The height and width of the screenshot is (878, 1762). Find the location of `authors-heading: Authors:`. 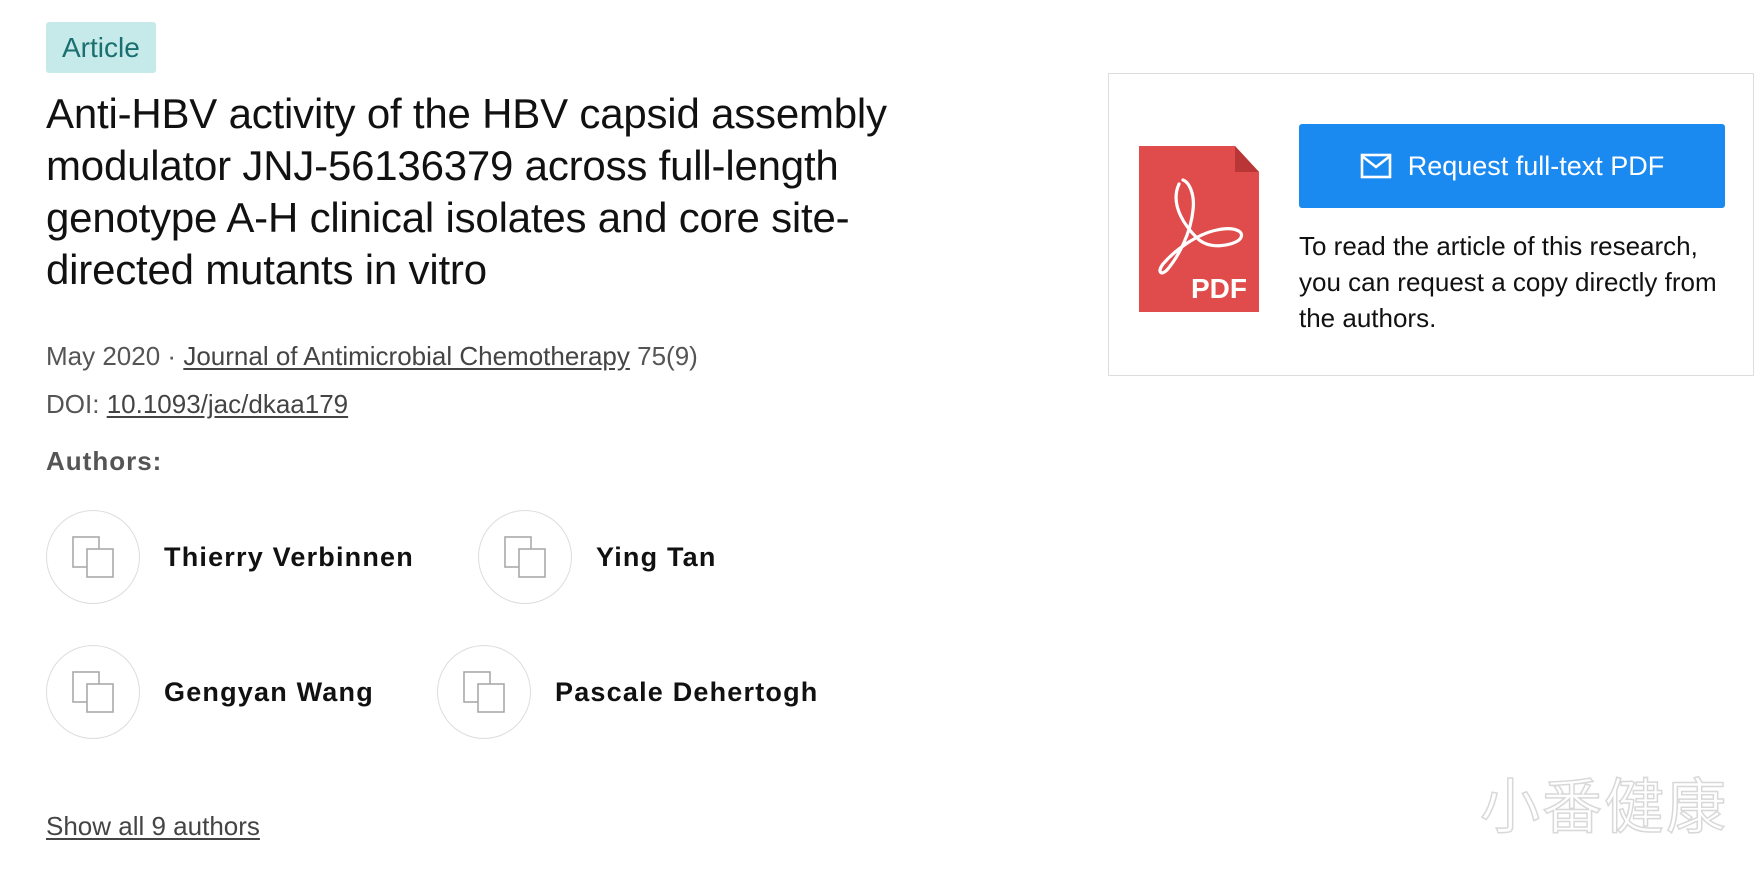

authors-heading: Authors: is located at coordinates (104, 461).